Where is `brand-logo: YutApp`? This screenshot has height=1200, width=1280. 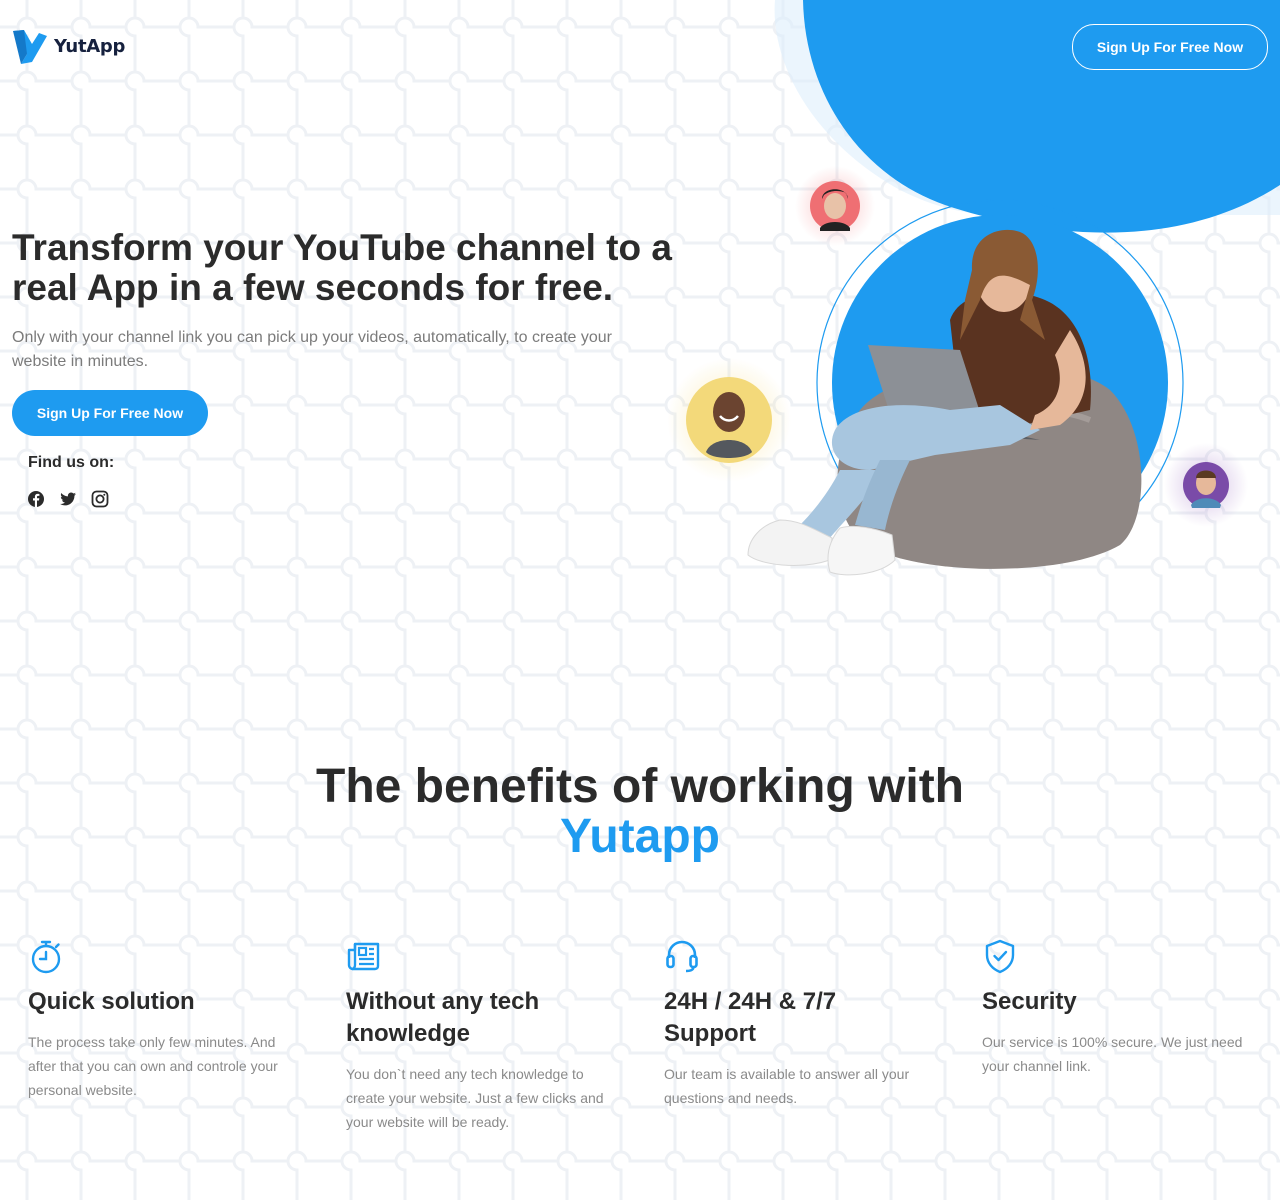 brand-logo: YutApp is located at coordinates (68, 46).